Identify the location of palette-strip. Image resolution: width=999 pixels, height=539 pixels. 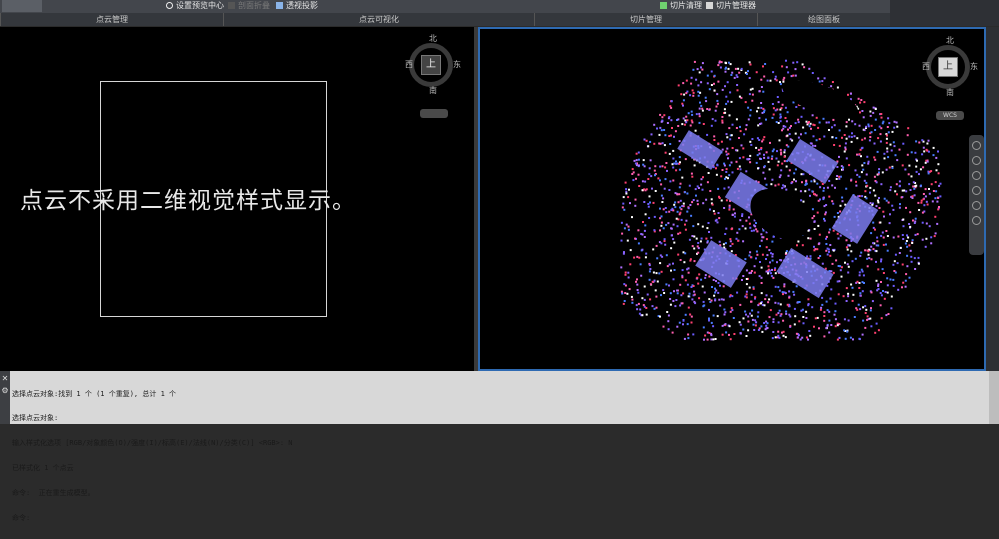
(992, 199).